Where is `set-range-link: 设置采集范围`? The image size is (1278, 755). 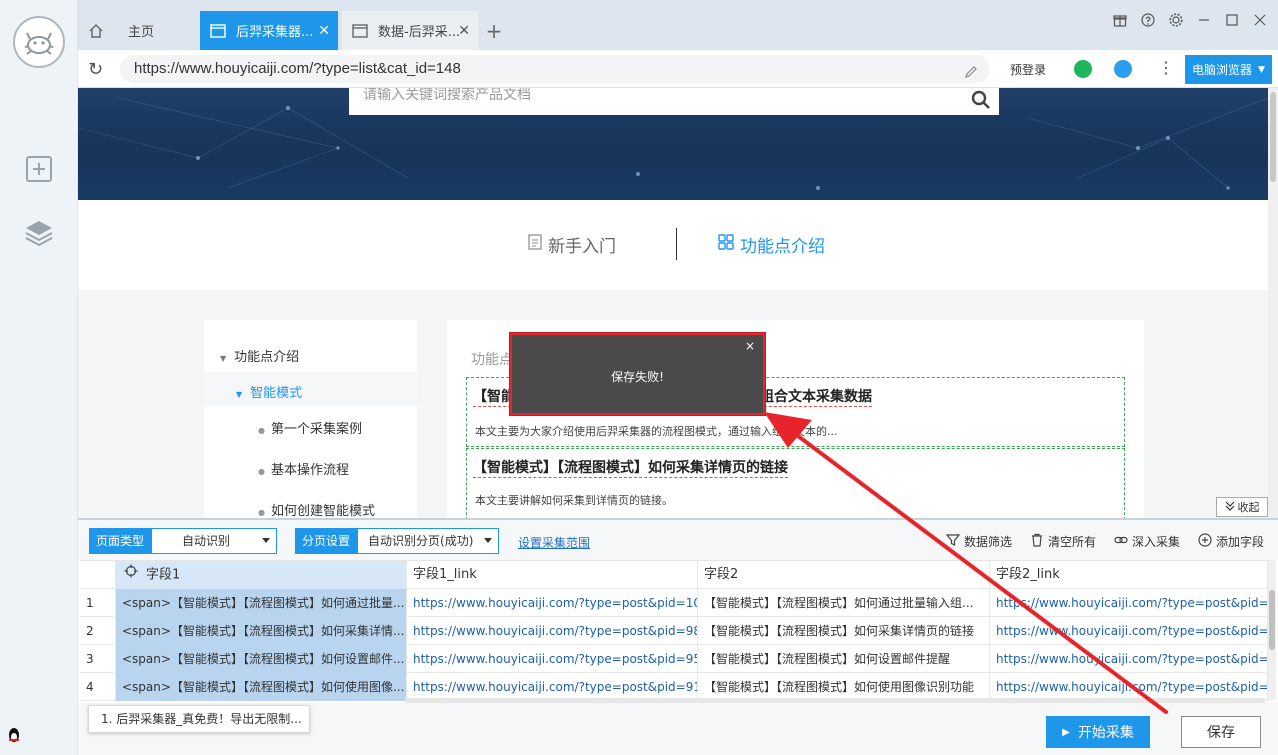 set-range-link: 设置采集范围 is located at coordinates (554, 542).